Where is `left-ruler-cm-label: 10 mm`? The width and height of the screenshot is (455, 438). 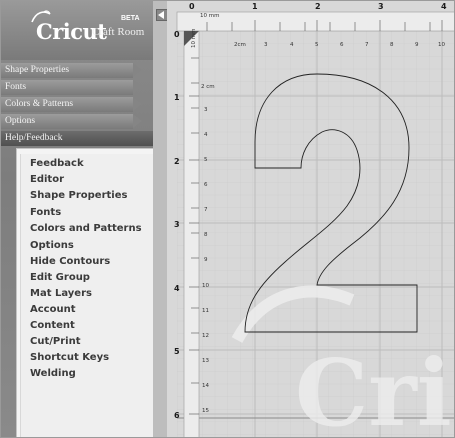
left-ruler-cm-label: 10 mm is located at coordinates (194, 38).